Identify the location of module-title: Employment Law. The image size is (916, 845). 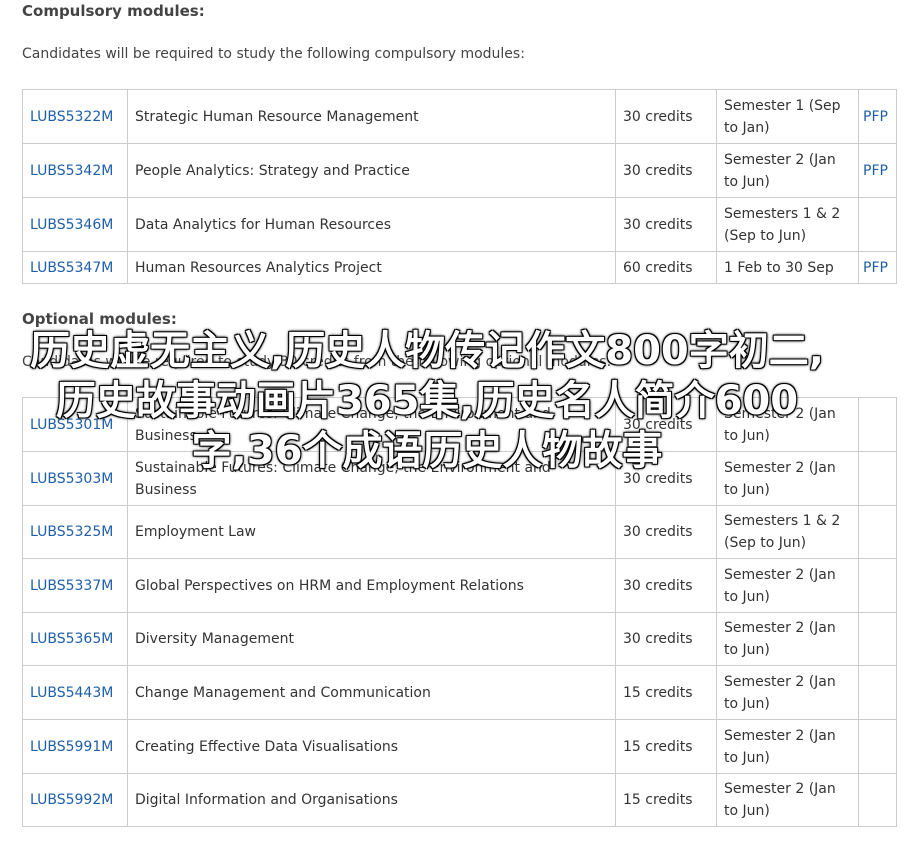
(371, 532).